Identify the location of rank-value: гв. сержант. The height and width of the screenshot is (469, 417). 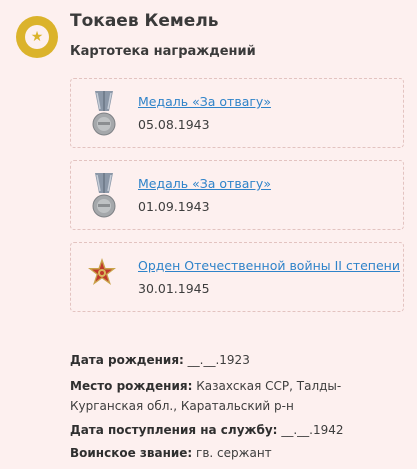
(234, 453).